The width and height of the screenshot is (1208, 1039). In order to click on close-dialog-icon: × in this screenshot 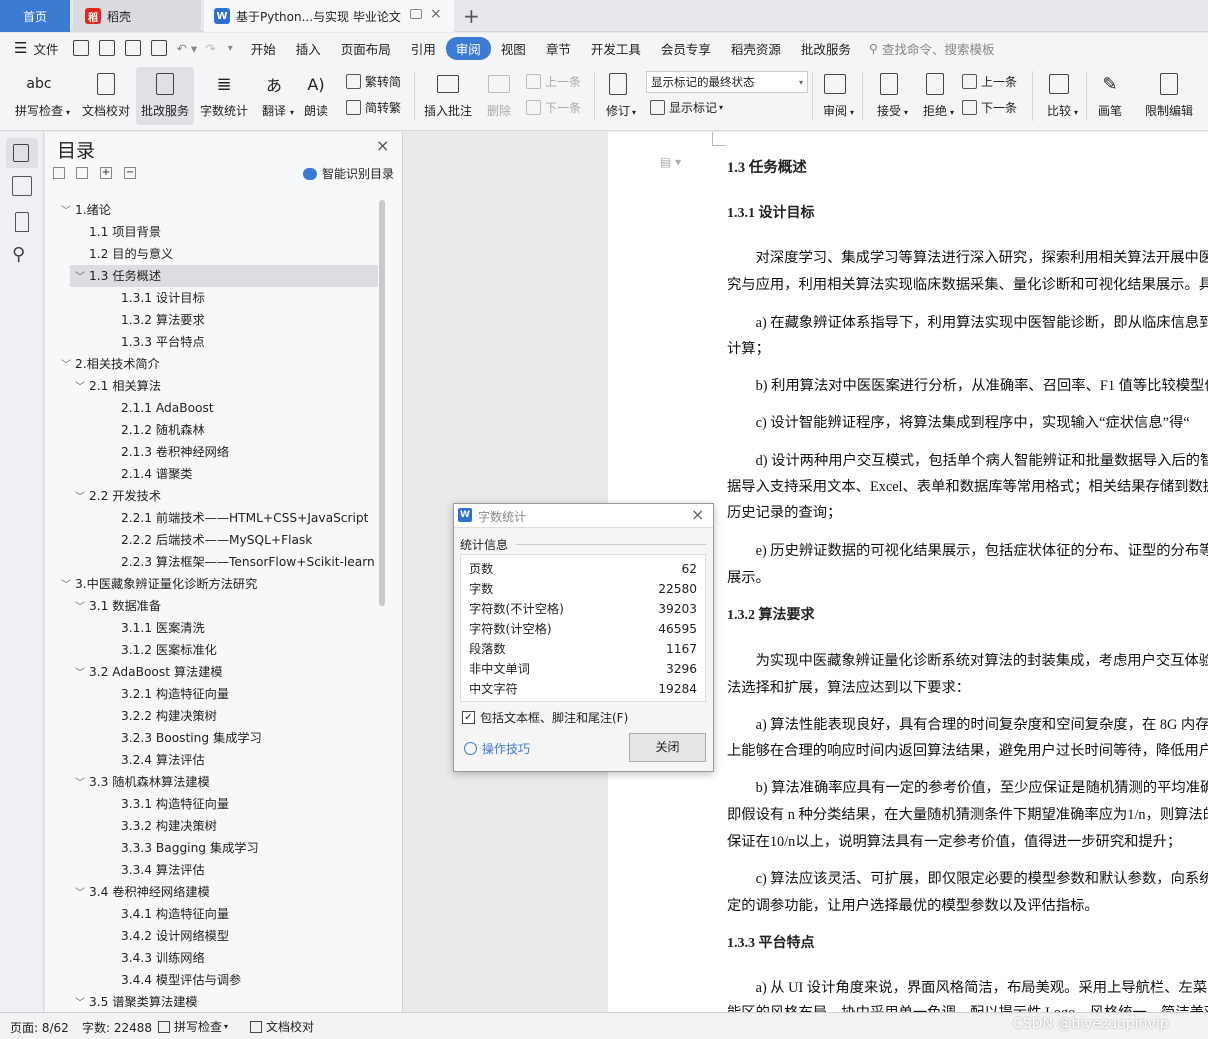, I will do `click(697, 514)`.